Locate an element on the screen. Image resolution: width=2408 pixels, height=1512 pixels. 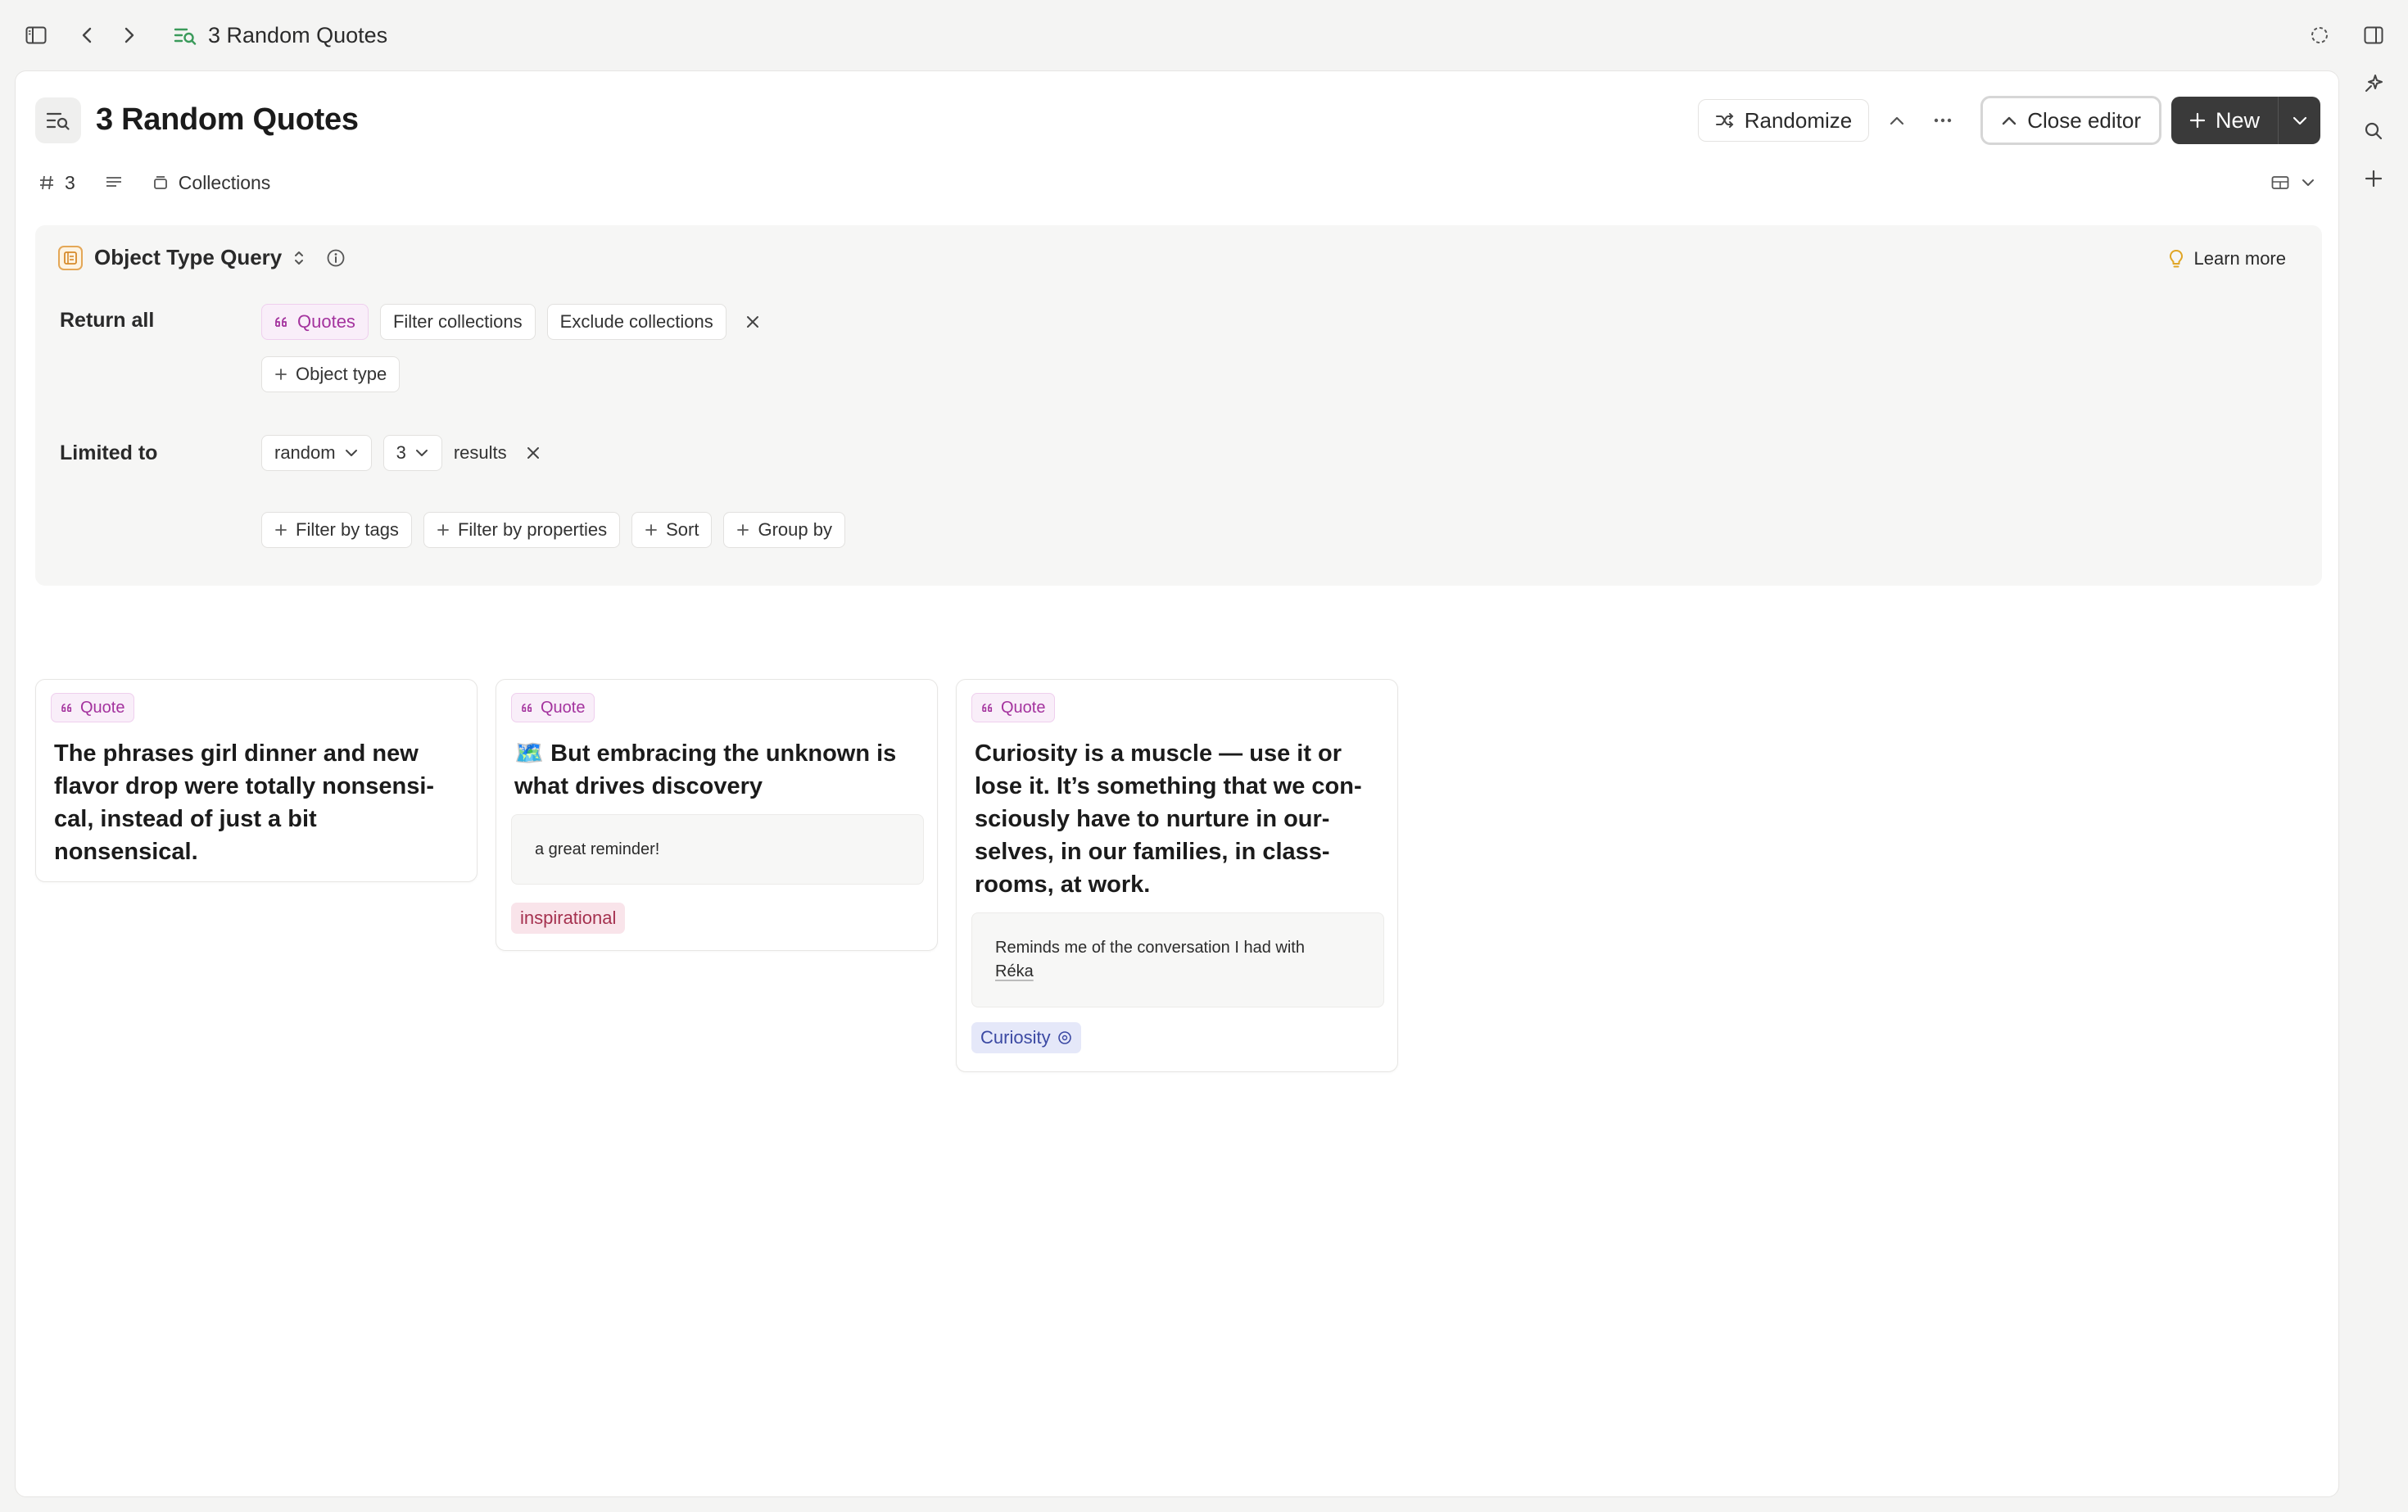
limit-count-select: 3 is located at coordinates (412, 453).